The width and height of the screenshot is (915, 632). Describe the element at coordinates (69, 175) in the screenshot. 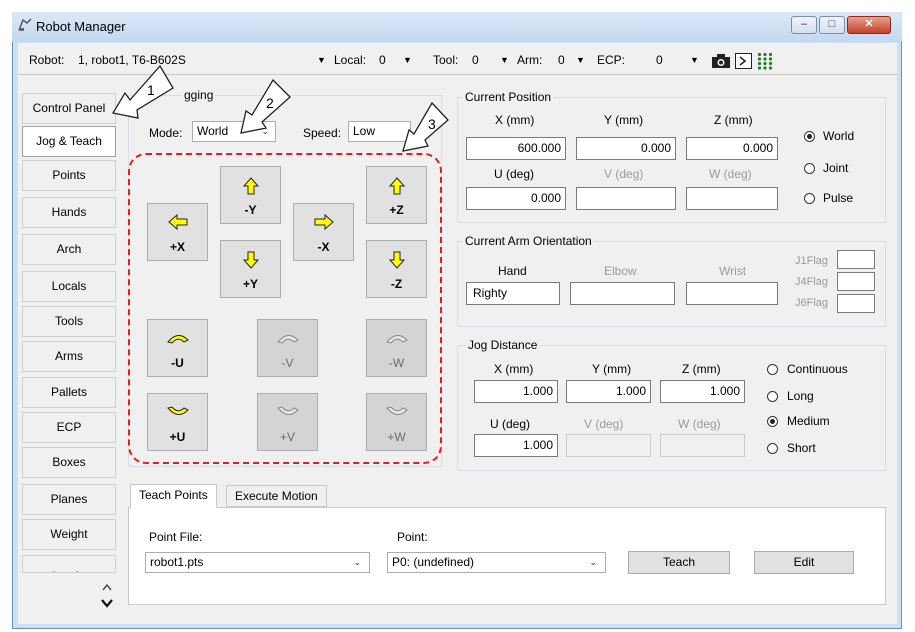

I see `sidebar-item-points: Points` at that location.